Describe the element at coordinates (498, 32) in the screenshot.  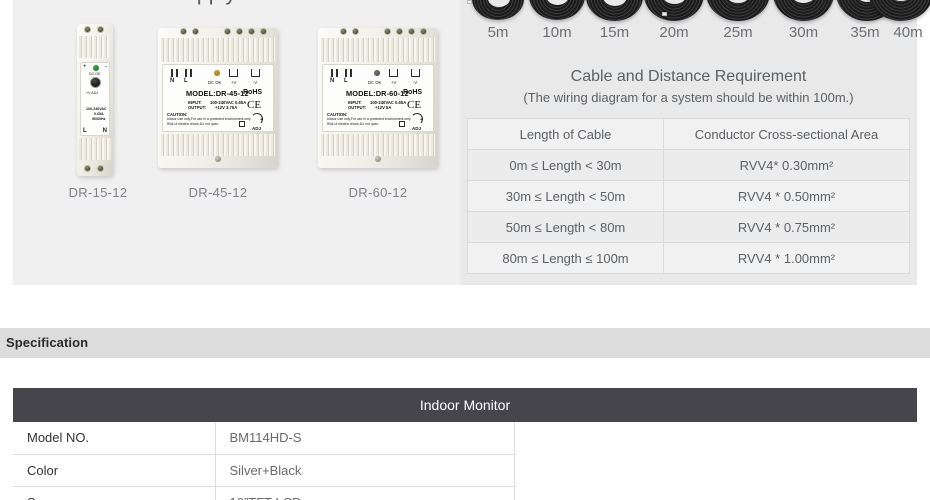
I see `cable-length-label-5m: 5m` at that location.